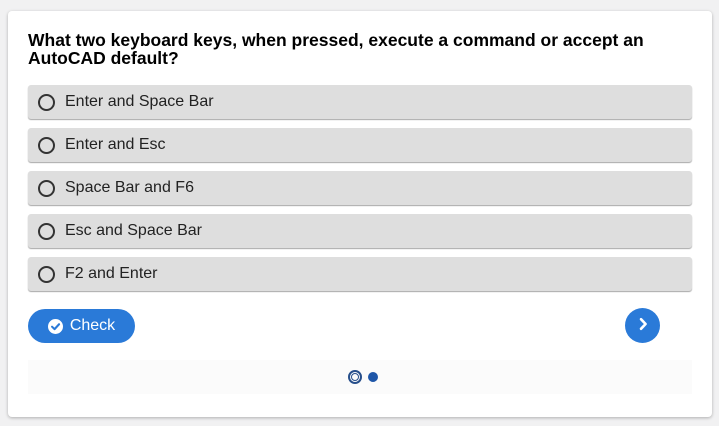 This screenshot has height=426, width=719. What do you see at coordinates (133, 230) in the screenshot?
I see `answer-option-label: Esc and Space Bar` at bounding box center [133, 230].